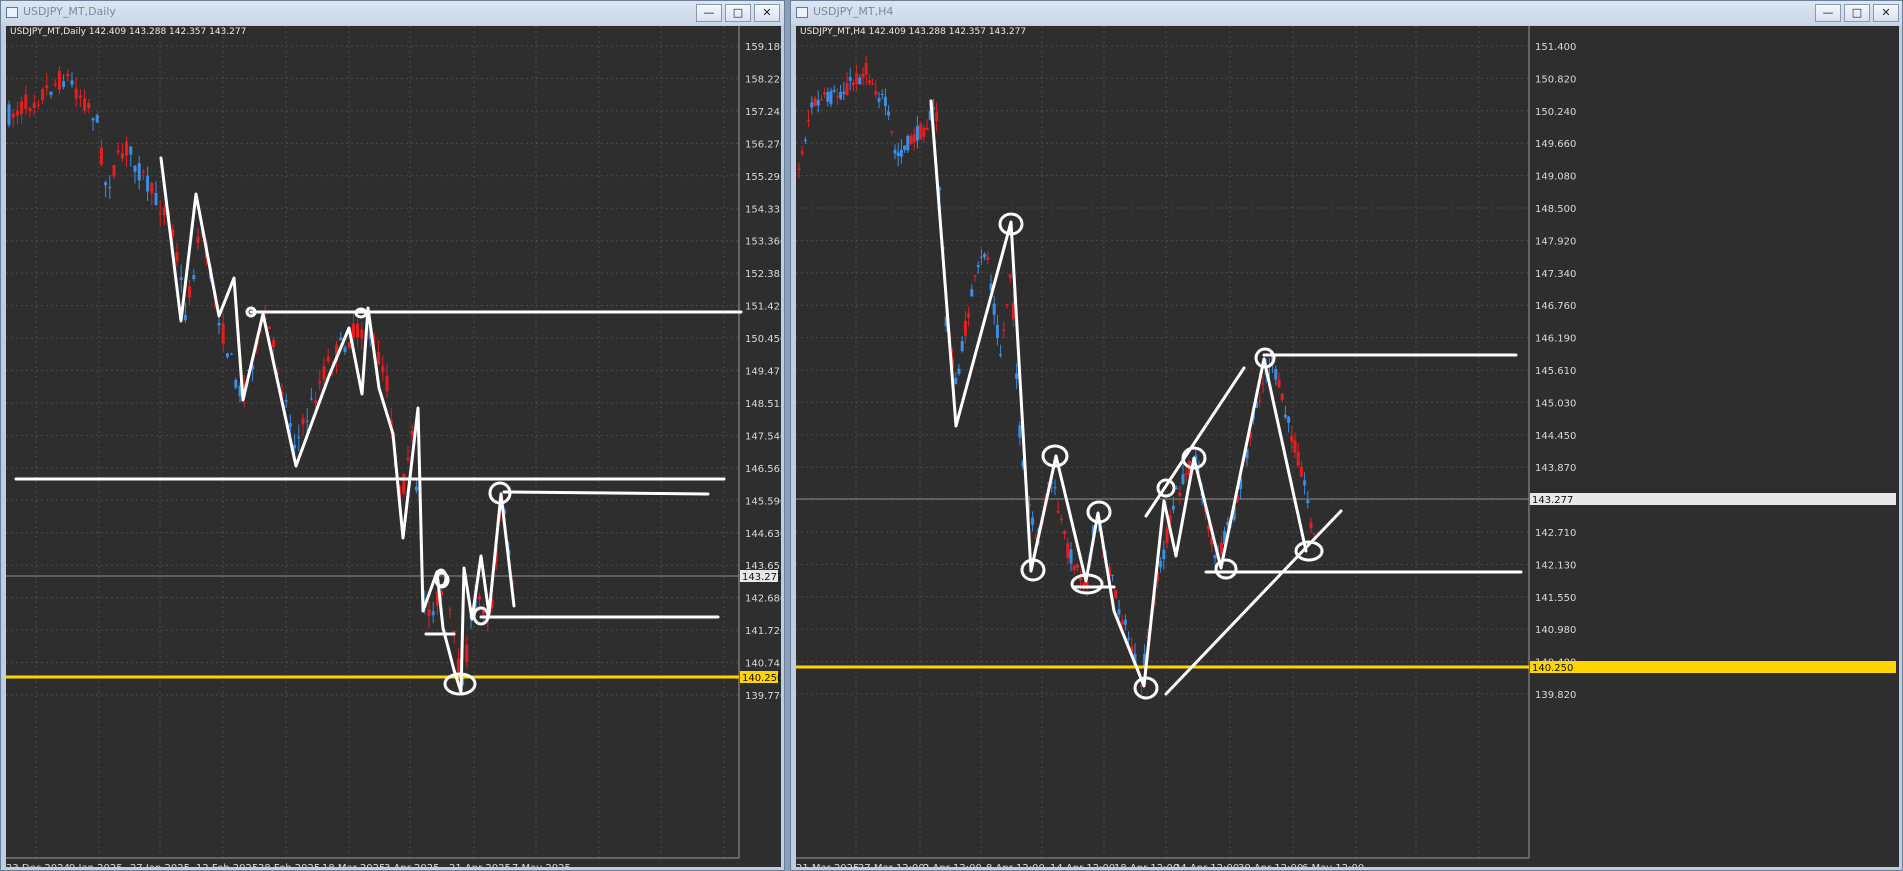 Image resolution: width=1903 pixels, height=871 pixels. I want to click on price-axis-label: 157.245, so click(763, 112).